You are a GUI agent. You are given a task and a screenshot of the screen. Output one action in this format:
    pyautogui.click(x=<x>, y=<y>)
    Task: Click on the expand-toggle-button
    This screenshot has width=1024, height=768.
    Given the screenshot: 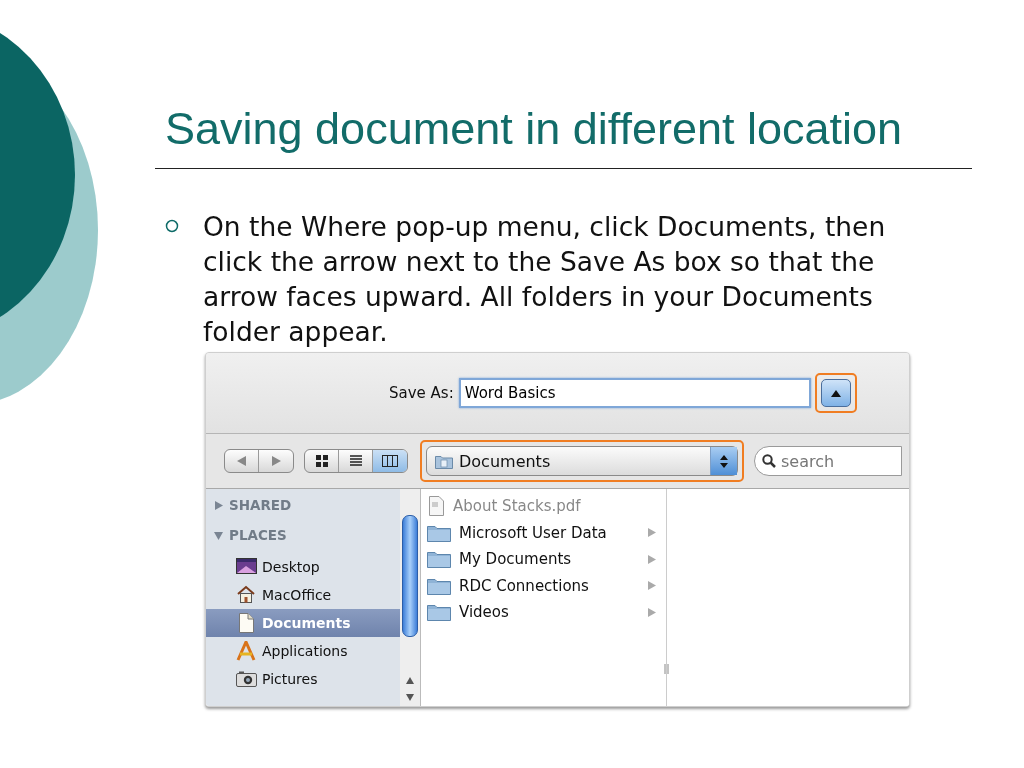 What is the action you would take?
    pyautogui.click(x=835, y=393)
    